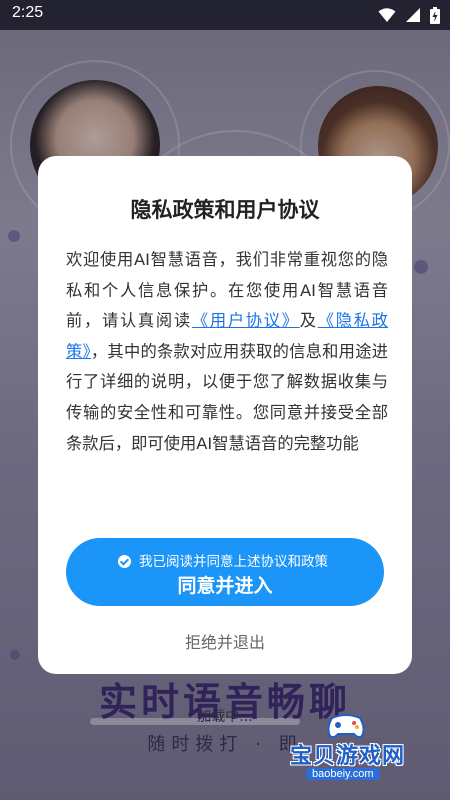  I want to click on battery-icon, so click(435, 15).